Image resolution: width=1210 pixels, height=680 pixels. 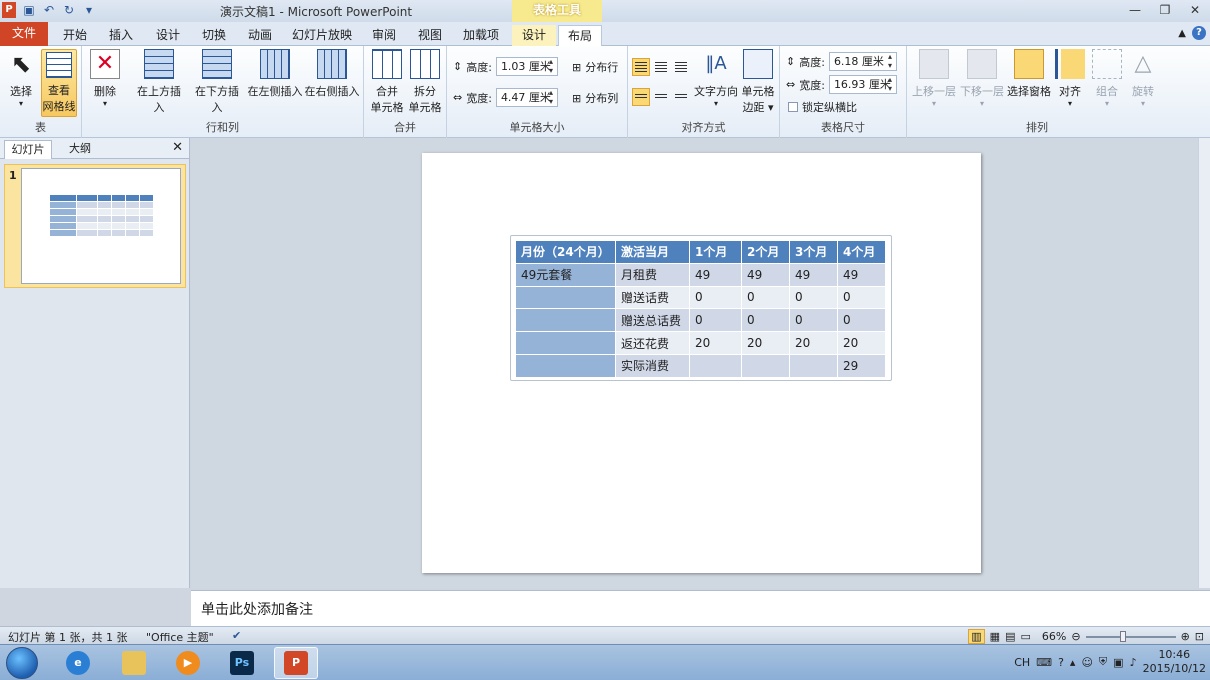 What do you see at coordinates (159, 82) in the screenshot?
I see `insert-above-button: 在上方插入` at bounding box center [159, 82].